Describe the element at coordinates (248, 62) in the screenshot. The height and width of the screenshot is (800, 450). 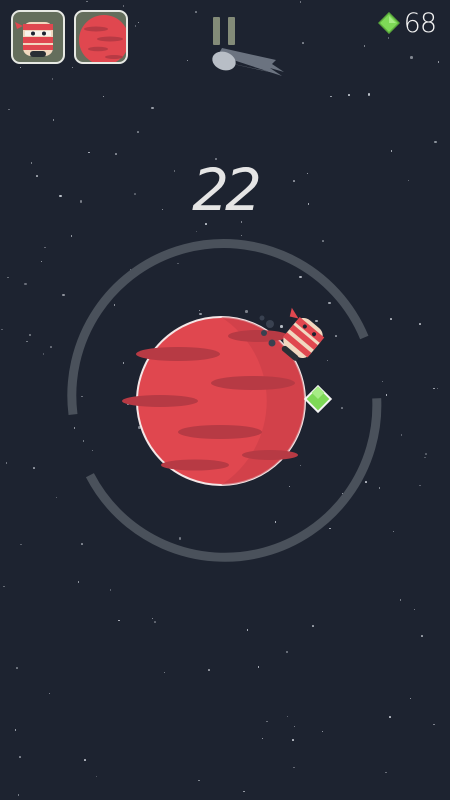
I see `comet-icon` at that location.